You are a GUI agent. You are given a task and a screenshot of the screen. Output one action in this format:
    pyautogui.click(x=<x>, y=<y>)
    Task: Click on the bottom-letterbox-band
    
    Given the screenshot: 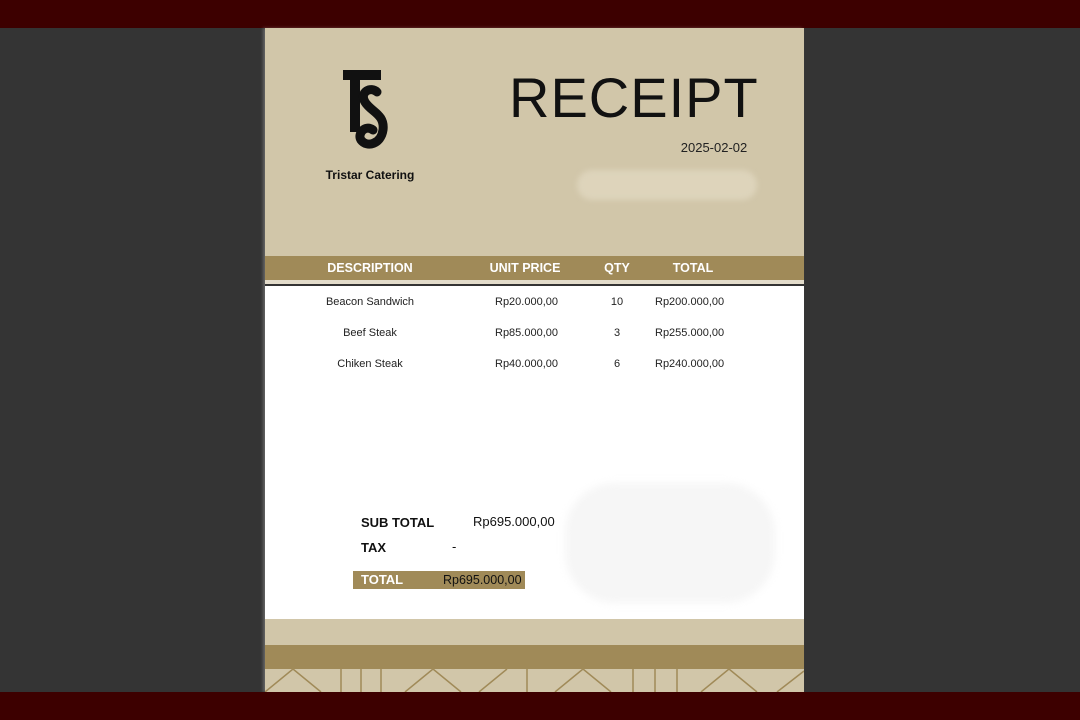 What is the action you would take?
    pyautogui.click(x=540, y=706)
    